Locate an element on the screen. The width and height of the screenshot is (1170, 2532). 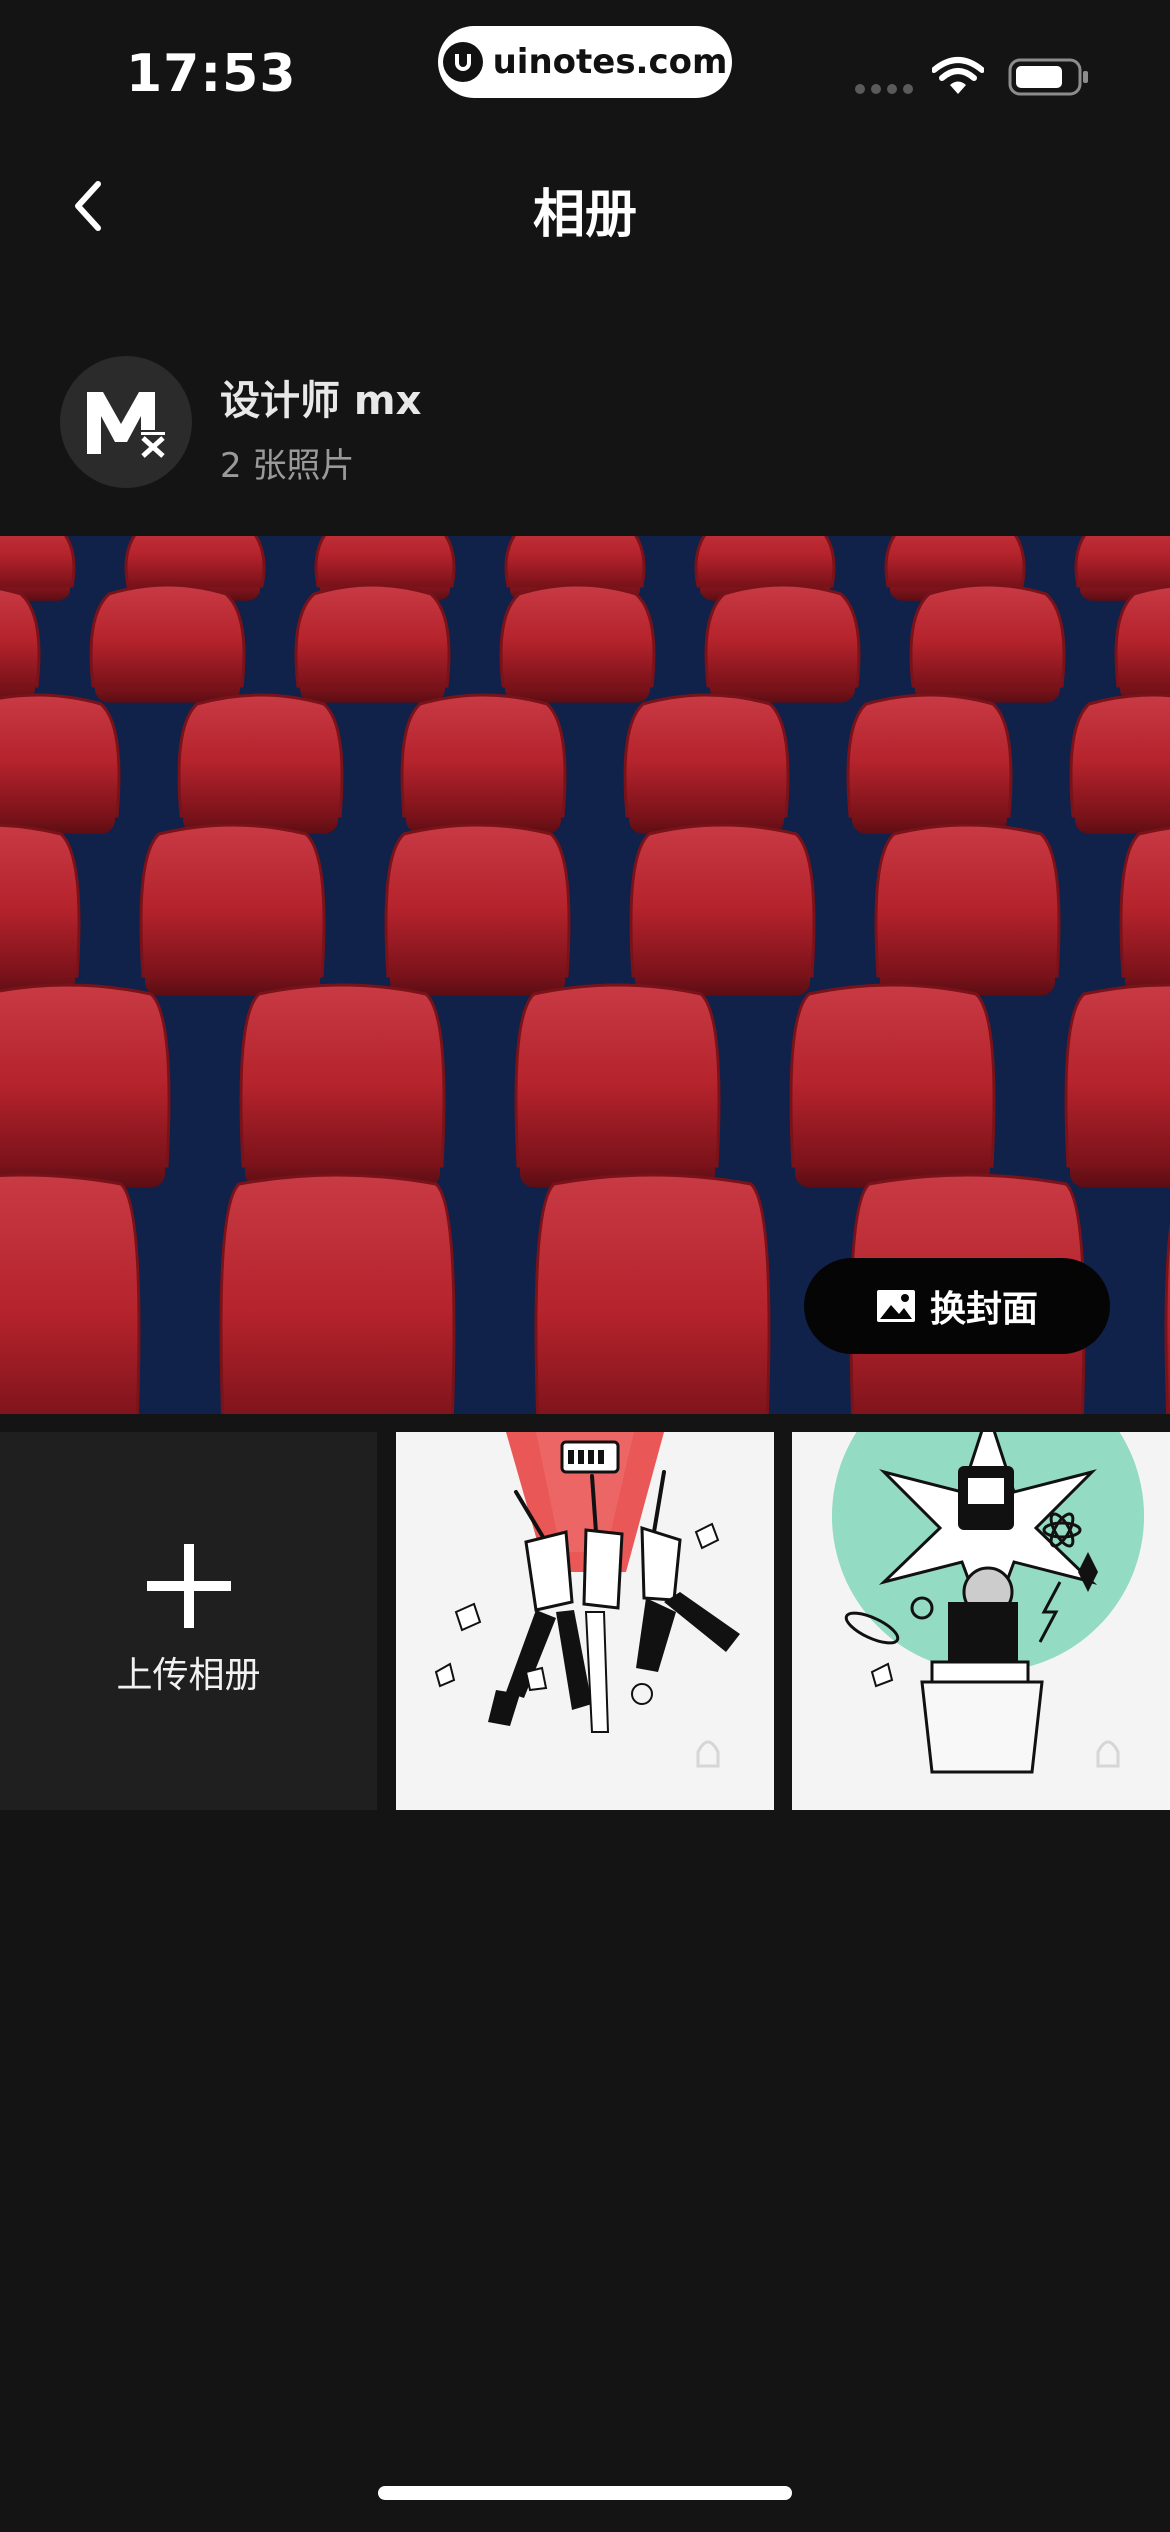
illustration-folder-burst is located at coordinates (981, 1621).